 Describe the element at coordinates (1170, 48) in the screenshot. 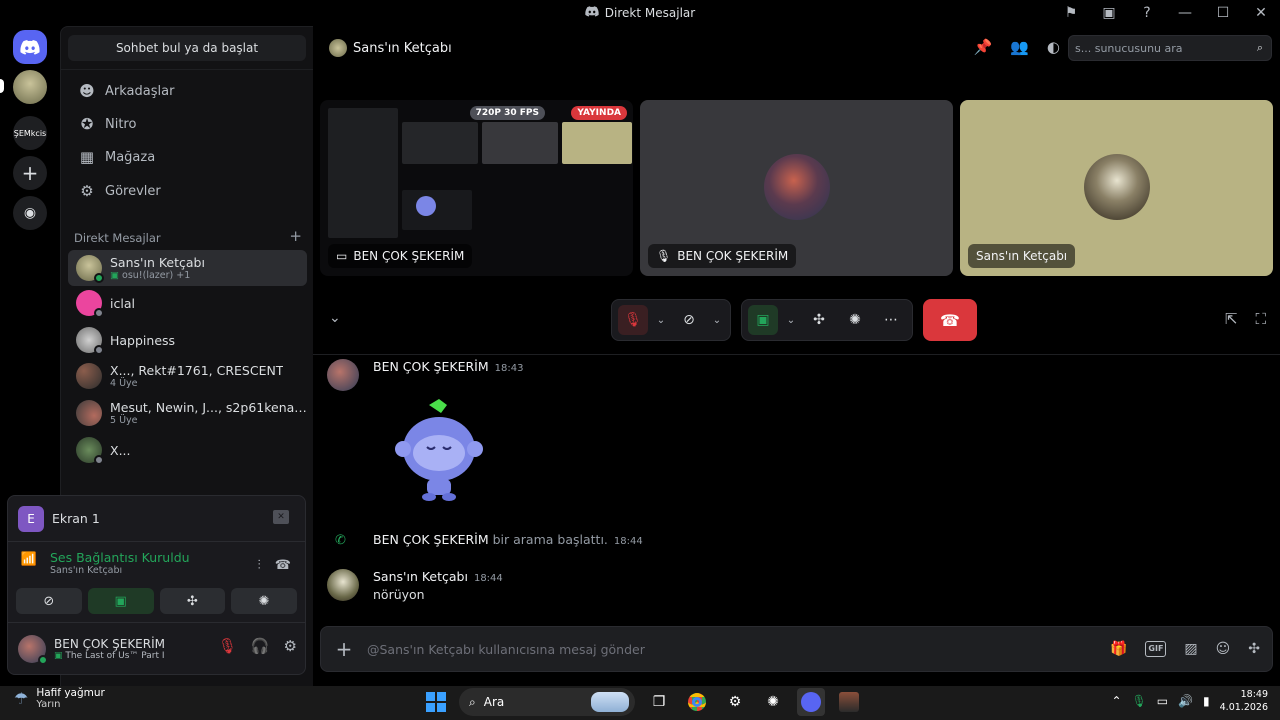

I see `search-input: s... sunucusunu ara ⌕` at that location.